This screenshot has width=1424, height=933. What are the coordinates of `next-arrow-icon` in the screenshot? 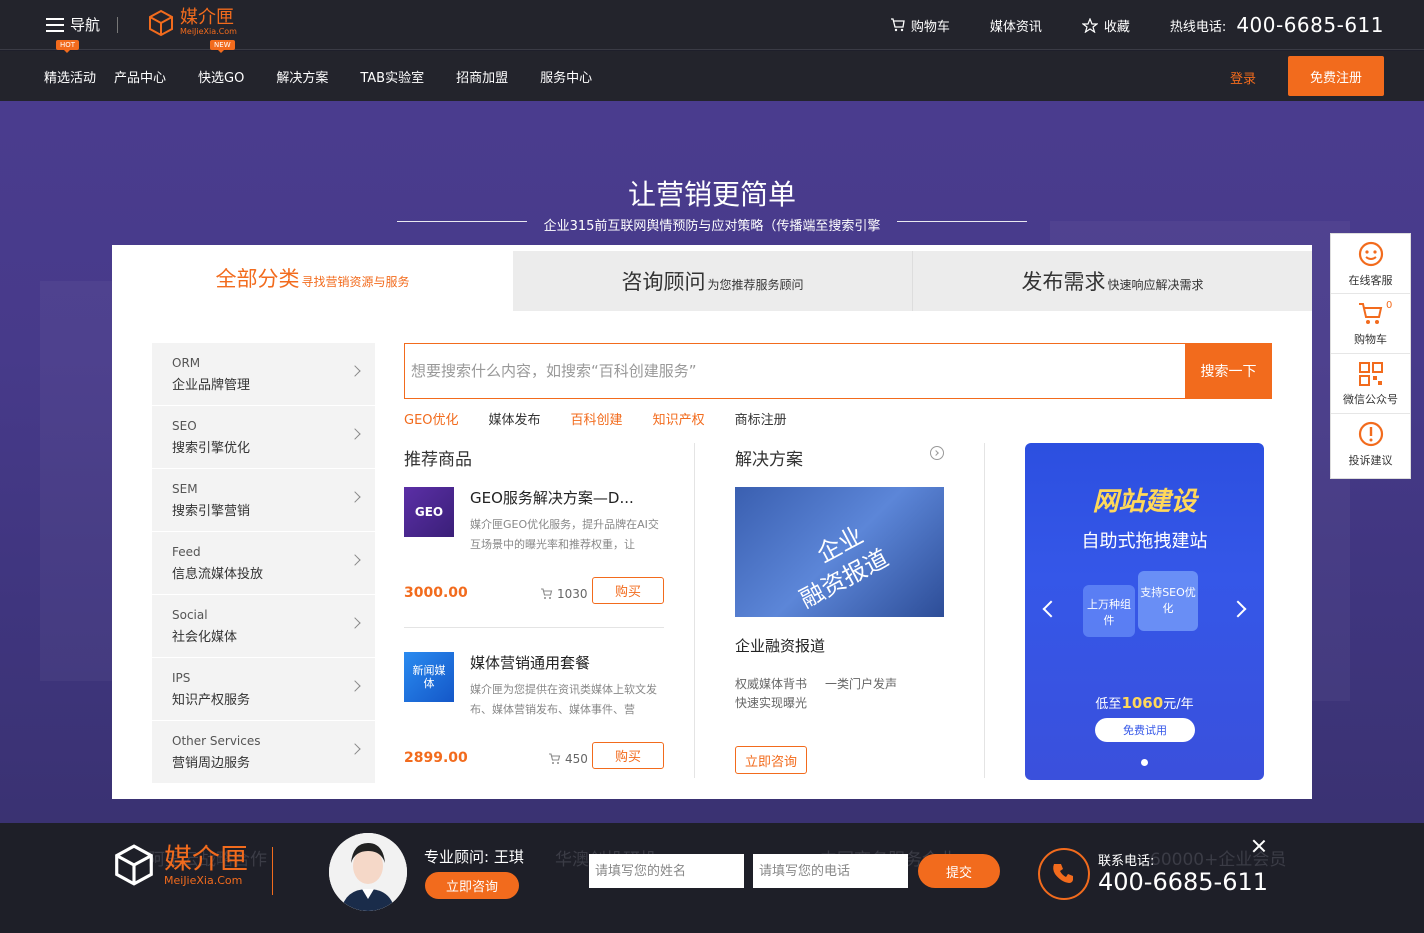 It's located at (1238, 609).